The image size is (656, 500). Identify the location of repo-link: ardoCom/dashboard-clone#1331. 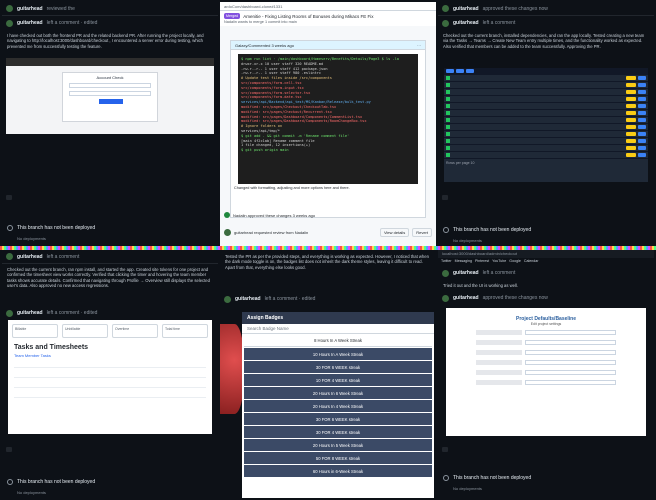
(328, 6).